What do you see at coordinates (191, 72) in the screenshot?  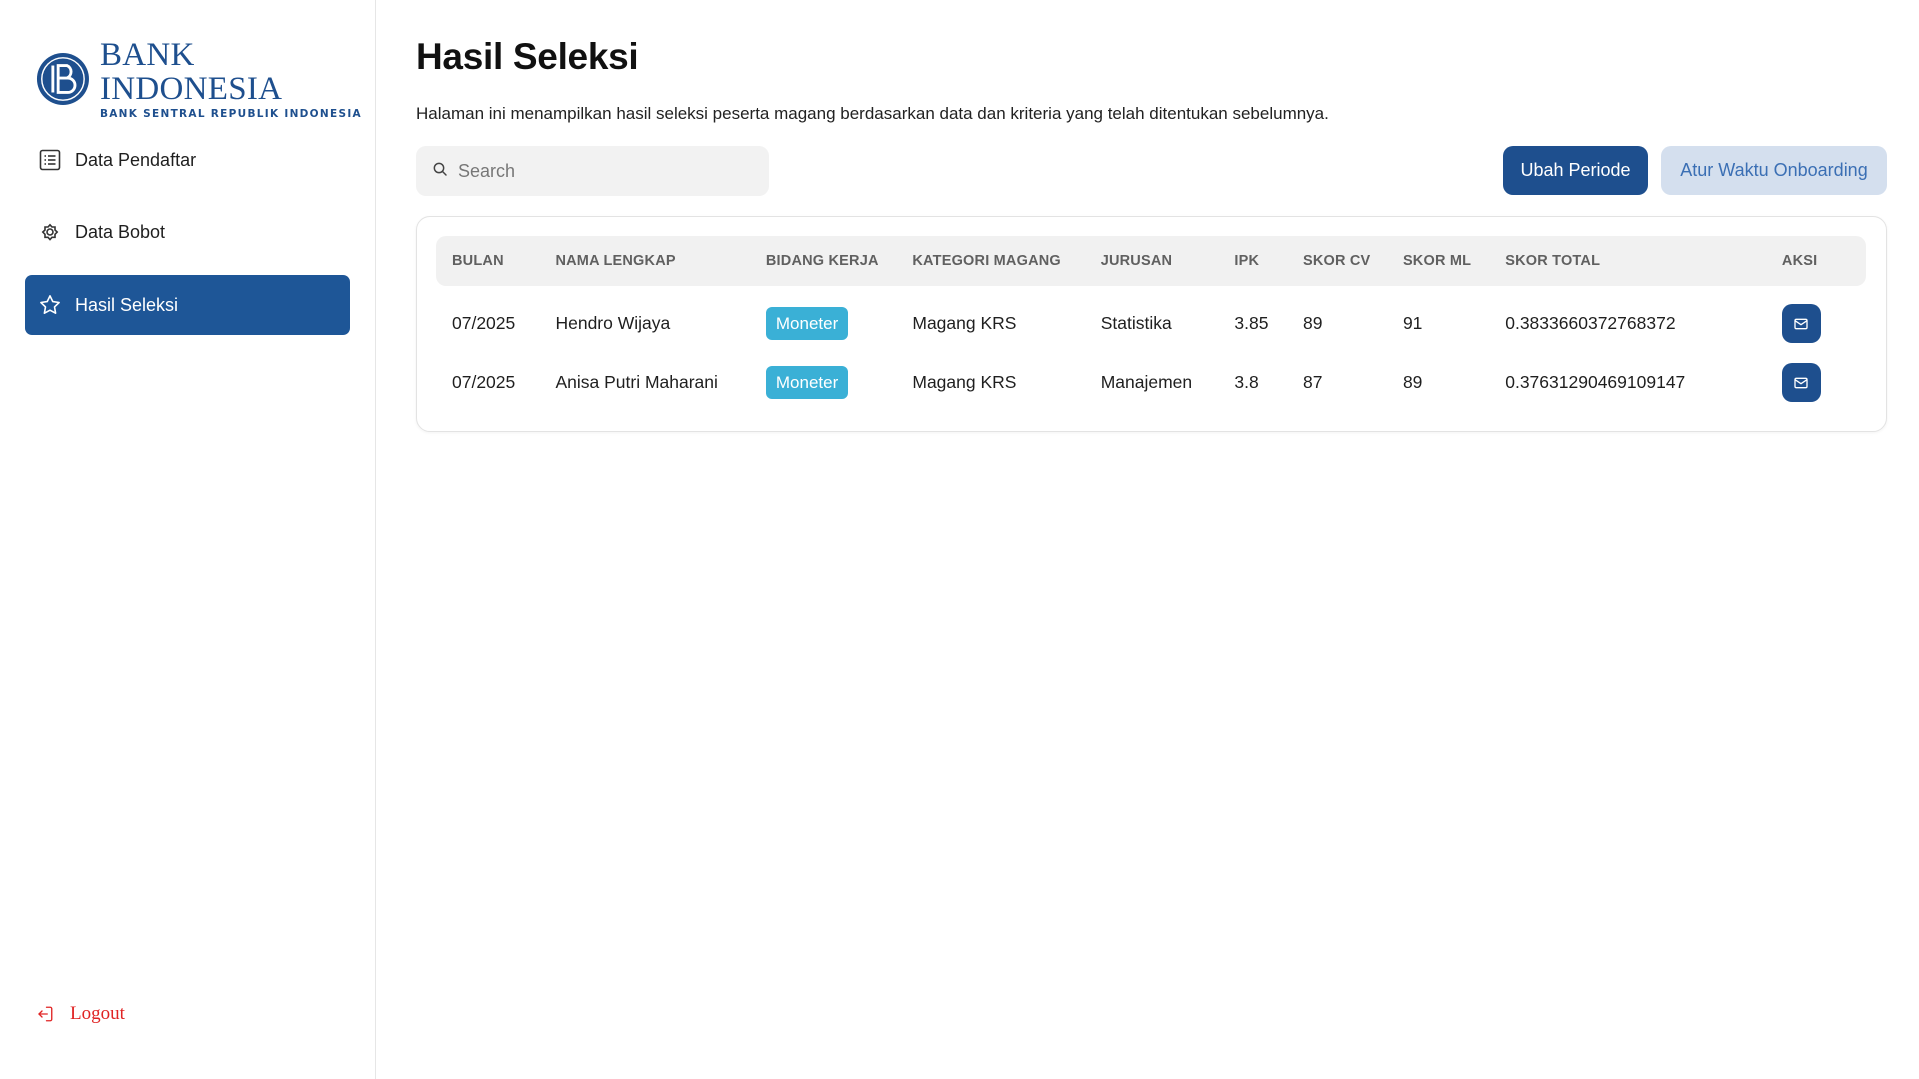 I see `brand-title: BANK INDONESIA` at bounding box center [191, 72].